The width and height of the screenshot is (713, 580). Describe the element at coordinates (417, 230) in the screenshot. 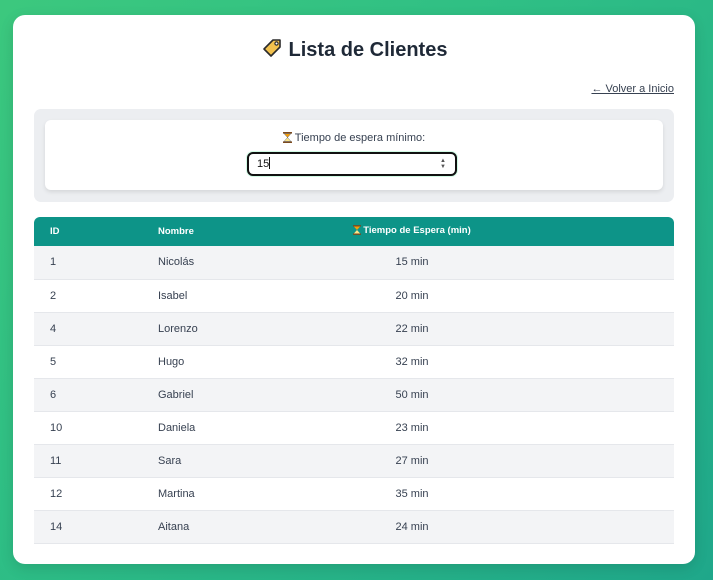

I see `header-wait-label: Tiempo de Espera (min)` at that location.